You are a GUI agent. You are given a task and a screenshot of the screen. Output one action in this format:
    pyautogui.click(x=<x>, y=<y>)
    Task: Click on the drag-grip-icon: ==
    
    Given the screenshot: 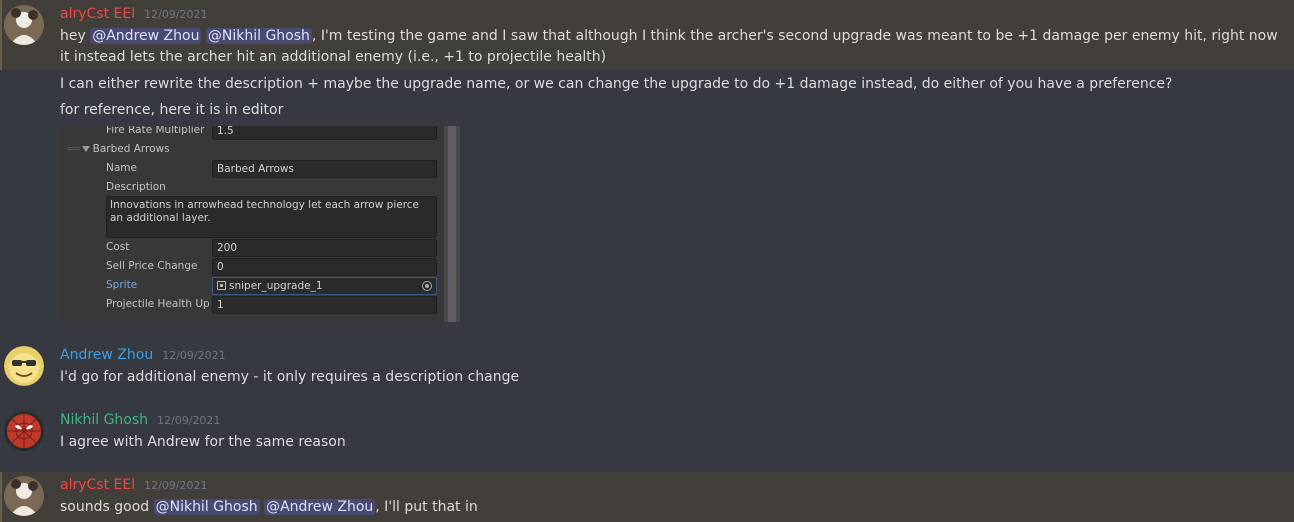 What is the action you would take?
    pyautogui.click(x=74, y=149)
    